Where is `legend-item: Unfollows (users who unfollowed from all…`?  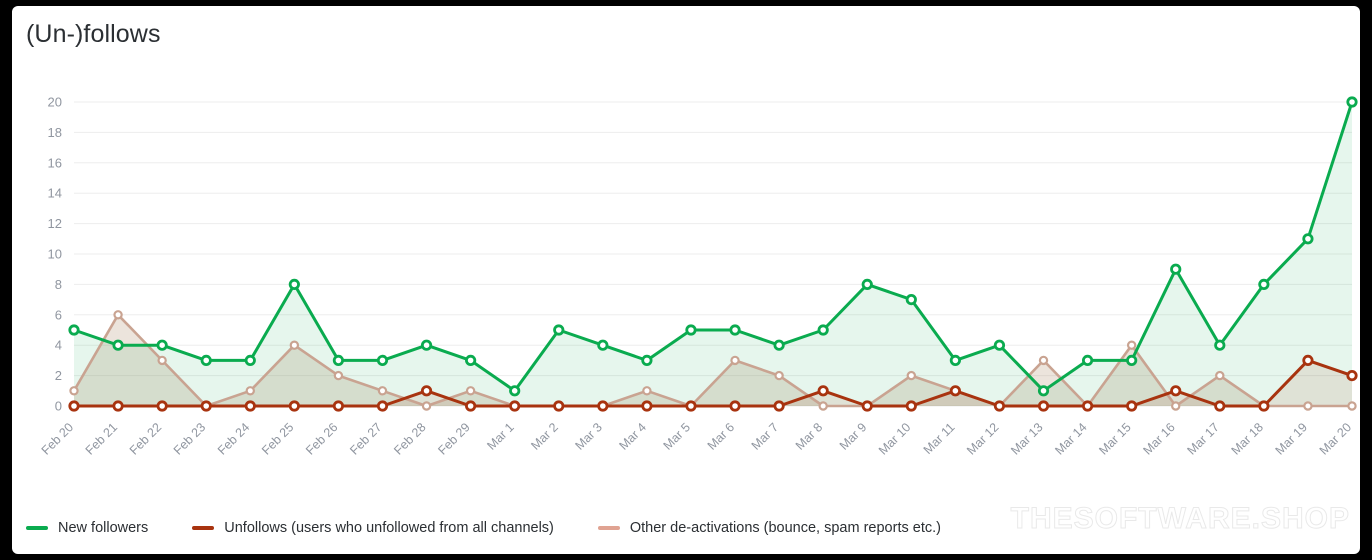 legend-item: Unfollows (users who unfollowed from all… is located at coordinates (373, 528).